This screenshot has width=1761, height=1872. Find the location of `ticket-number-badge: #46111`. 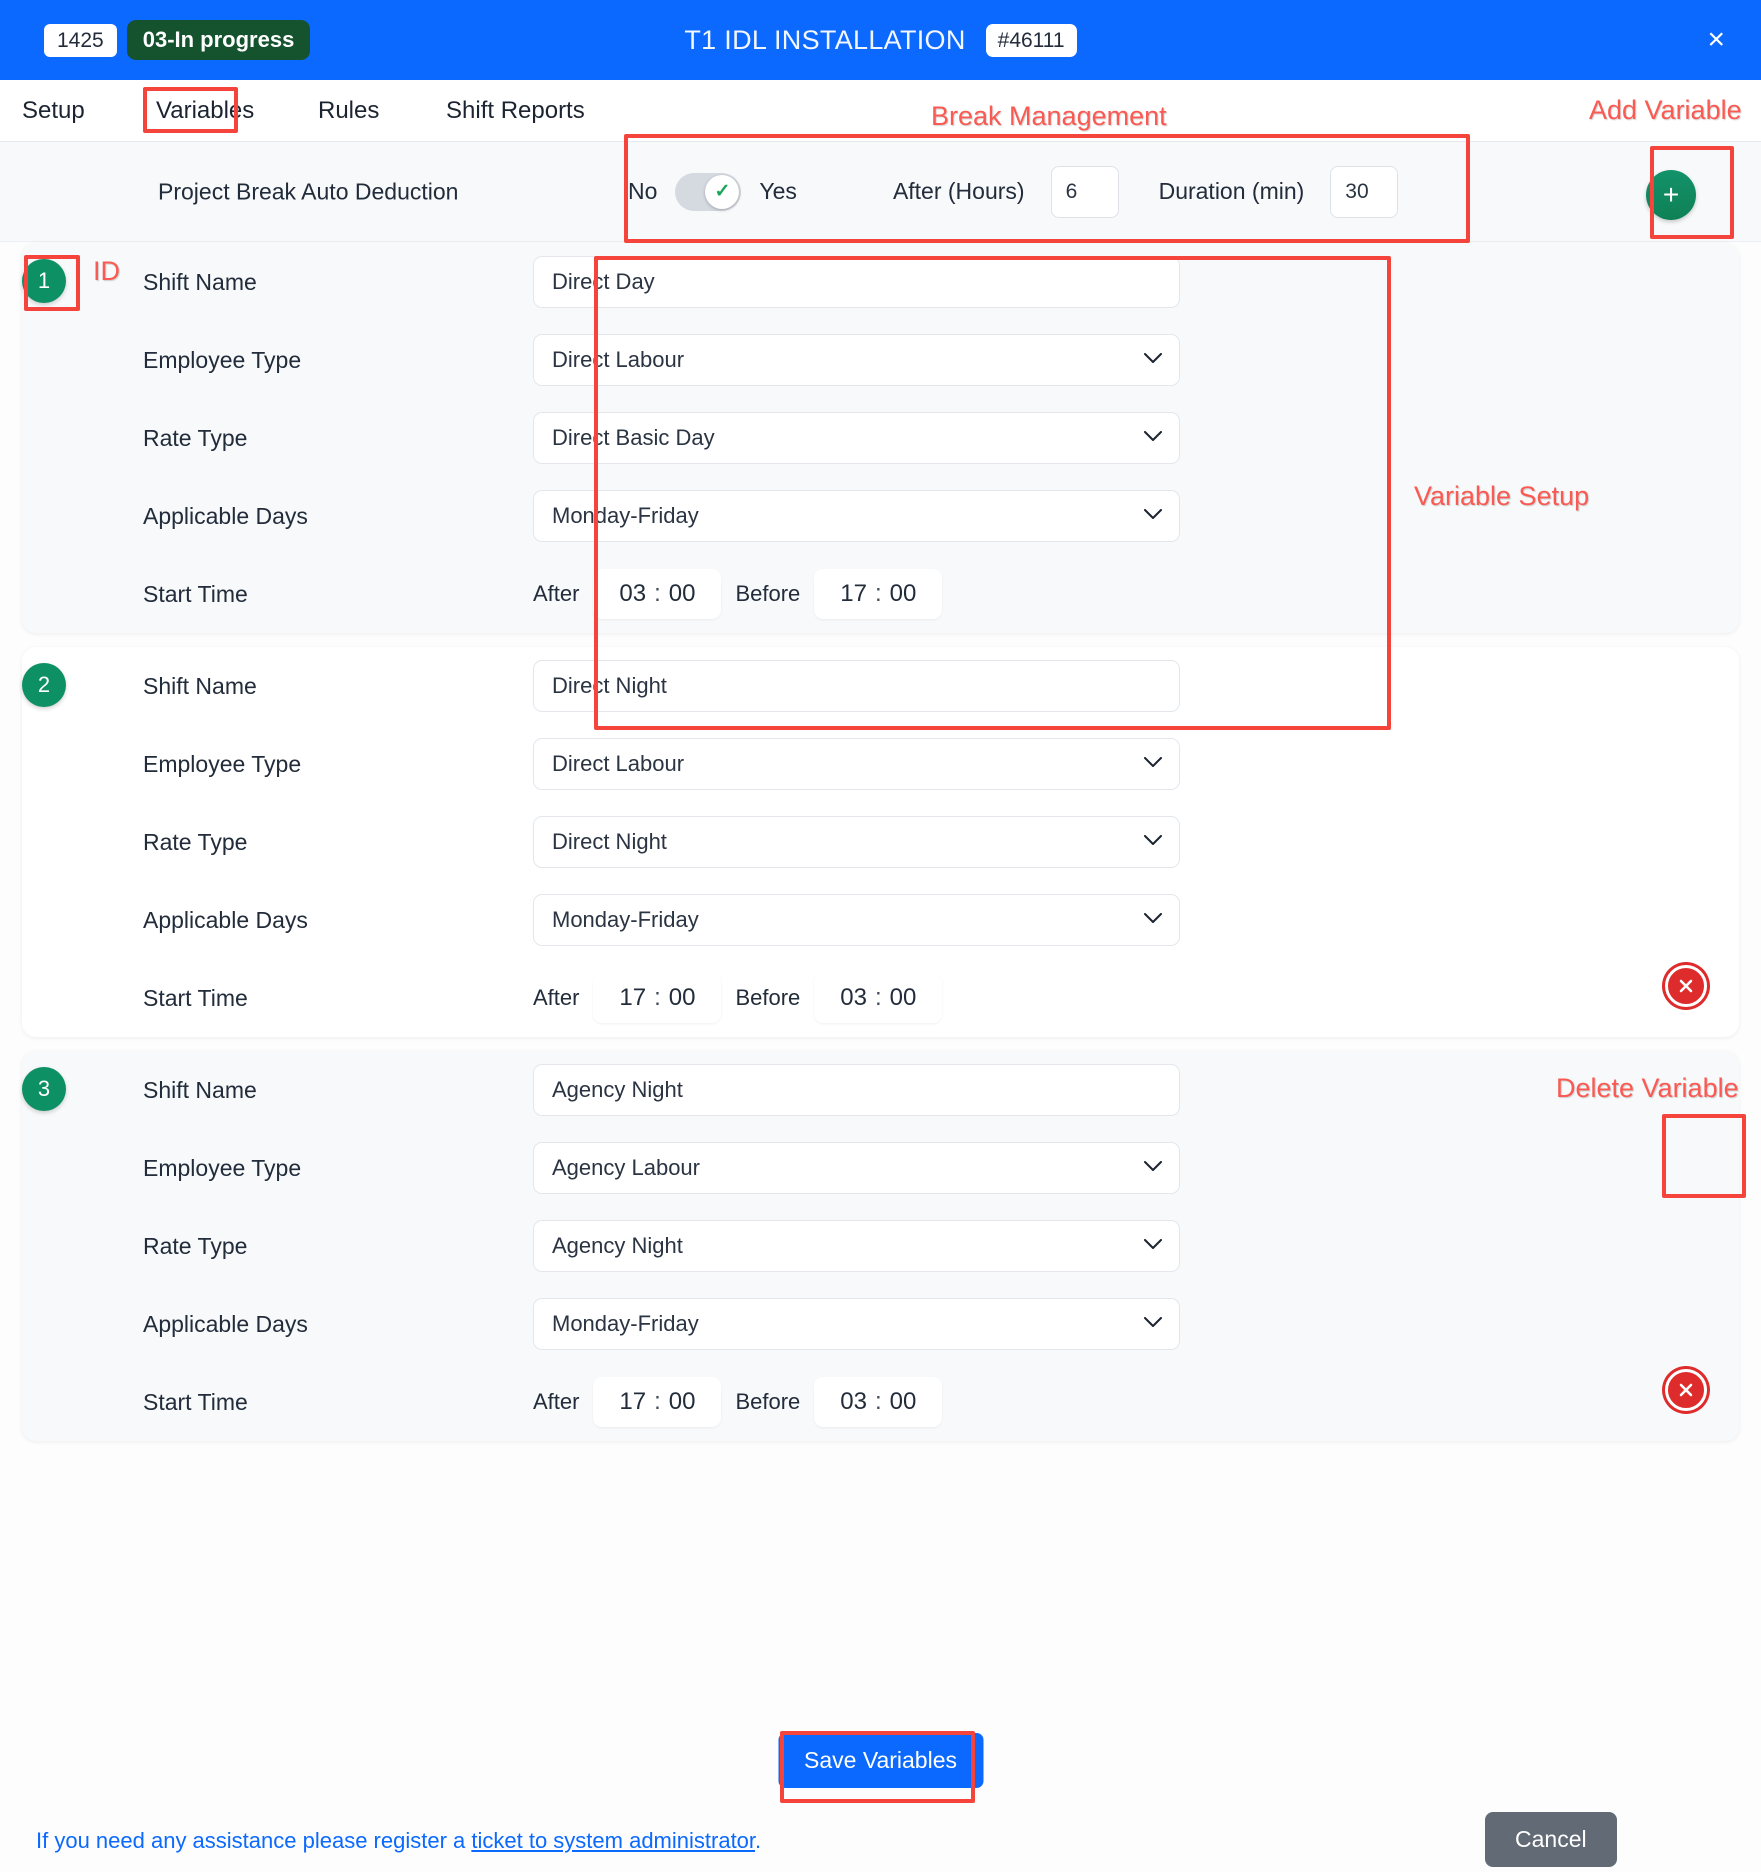

ticket-number-badge: #46111 is located at coordinates (1031, 40).